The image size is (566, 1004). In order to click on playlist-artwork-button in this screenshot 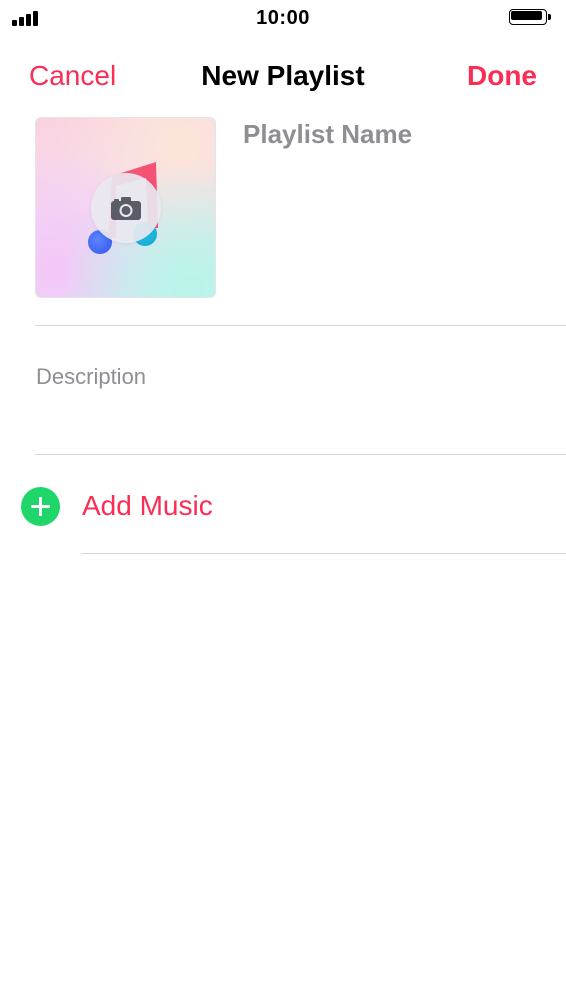, I will do `click(125, 207)`.